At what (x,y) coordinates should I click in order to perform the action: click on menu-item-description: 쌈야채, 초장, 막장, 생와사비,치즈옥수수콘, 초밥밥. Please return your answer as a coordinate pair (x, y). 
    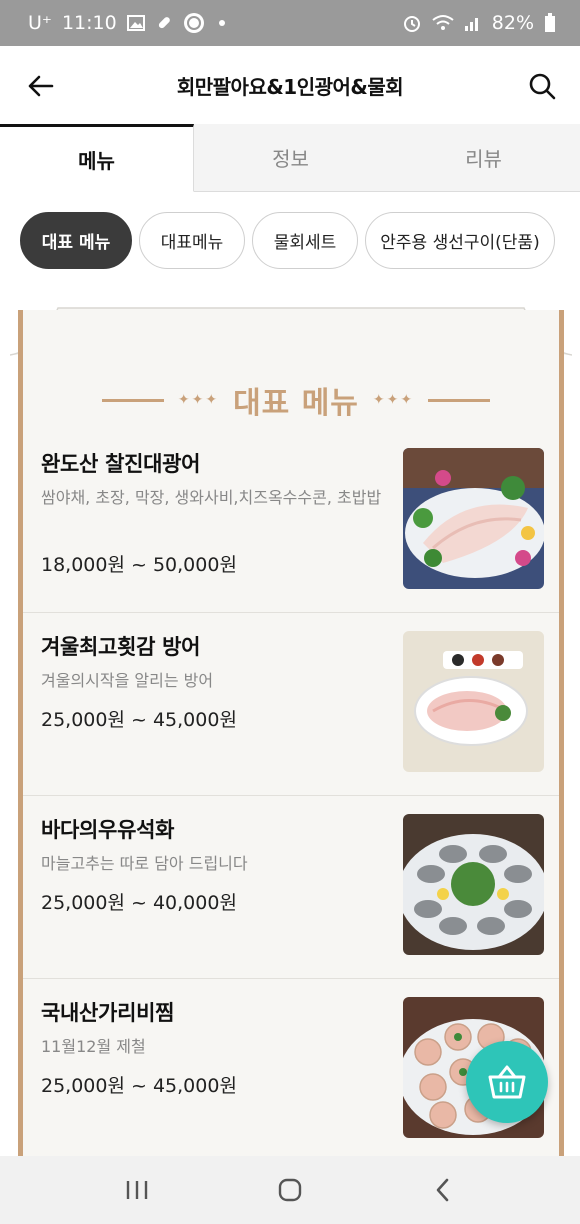
    Looking at the image, I should click on (211, 497).